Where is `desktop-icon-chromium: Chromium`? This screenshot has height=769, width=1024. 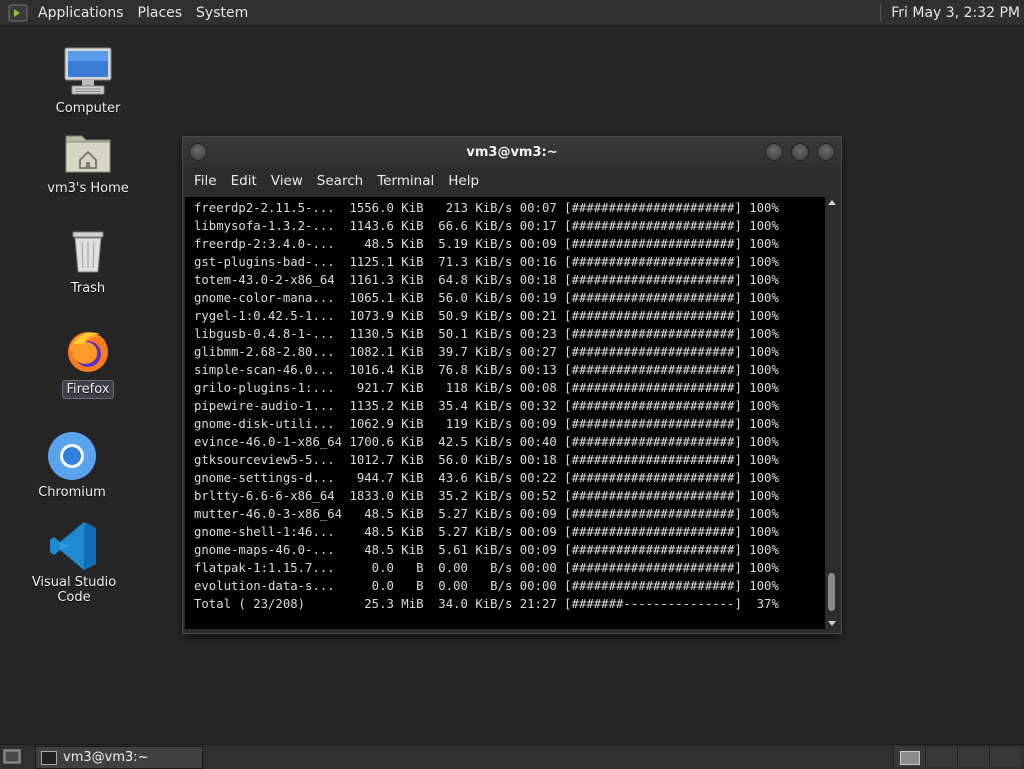
desktop-icon-chromium: Chromium is located at coordinates (72, 464).